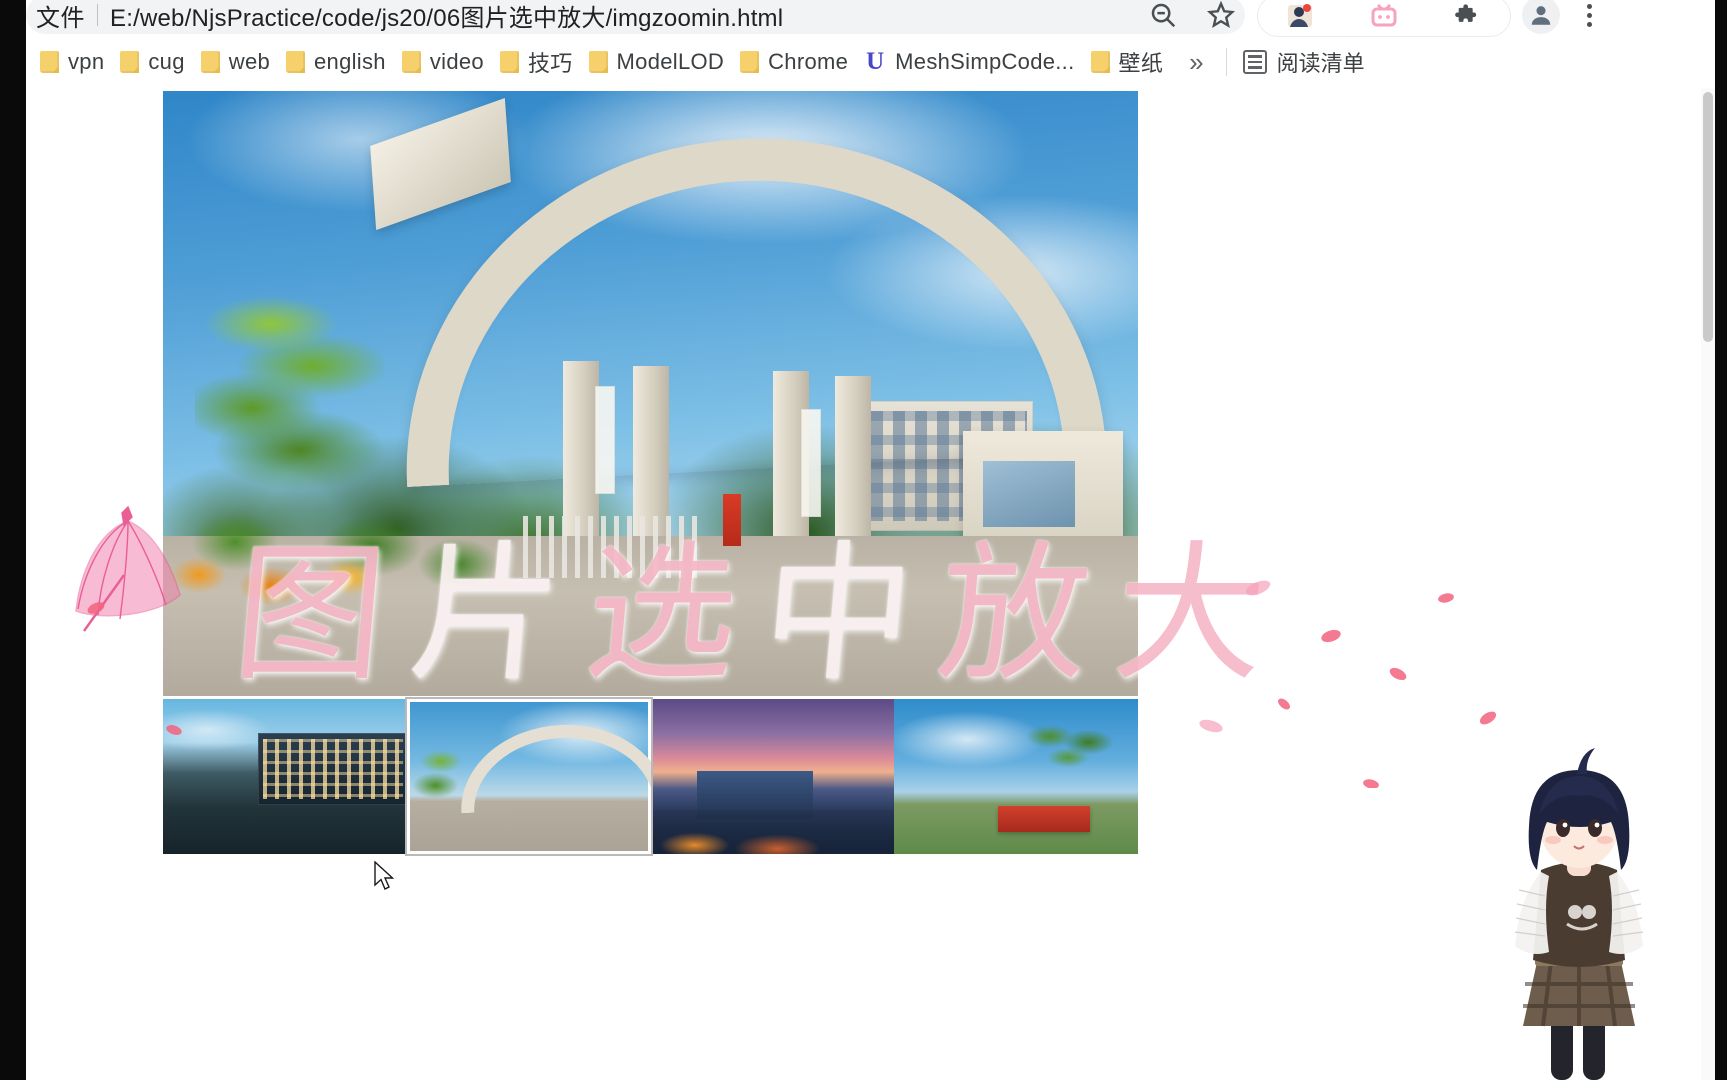 This screenshot has width=1727, height=1080. What do you see at coordinates (808, 61) in the screenshot?
I see `bookmark-label: Chrome` at bounding box center [808, 61].